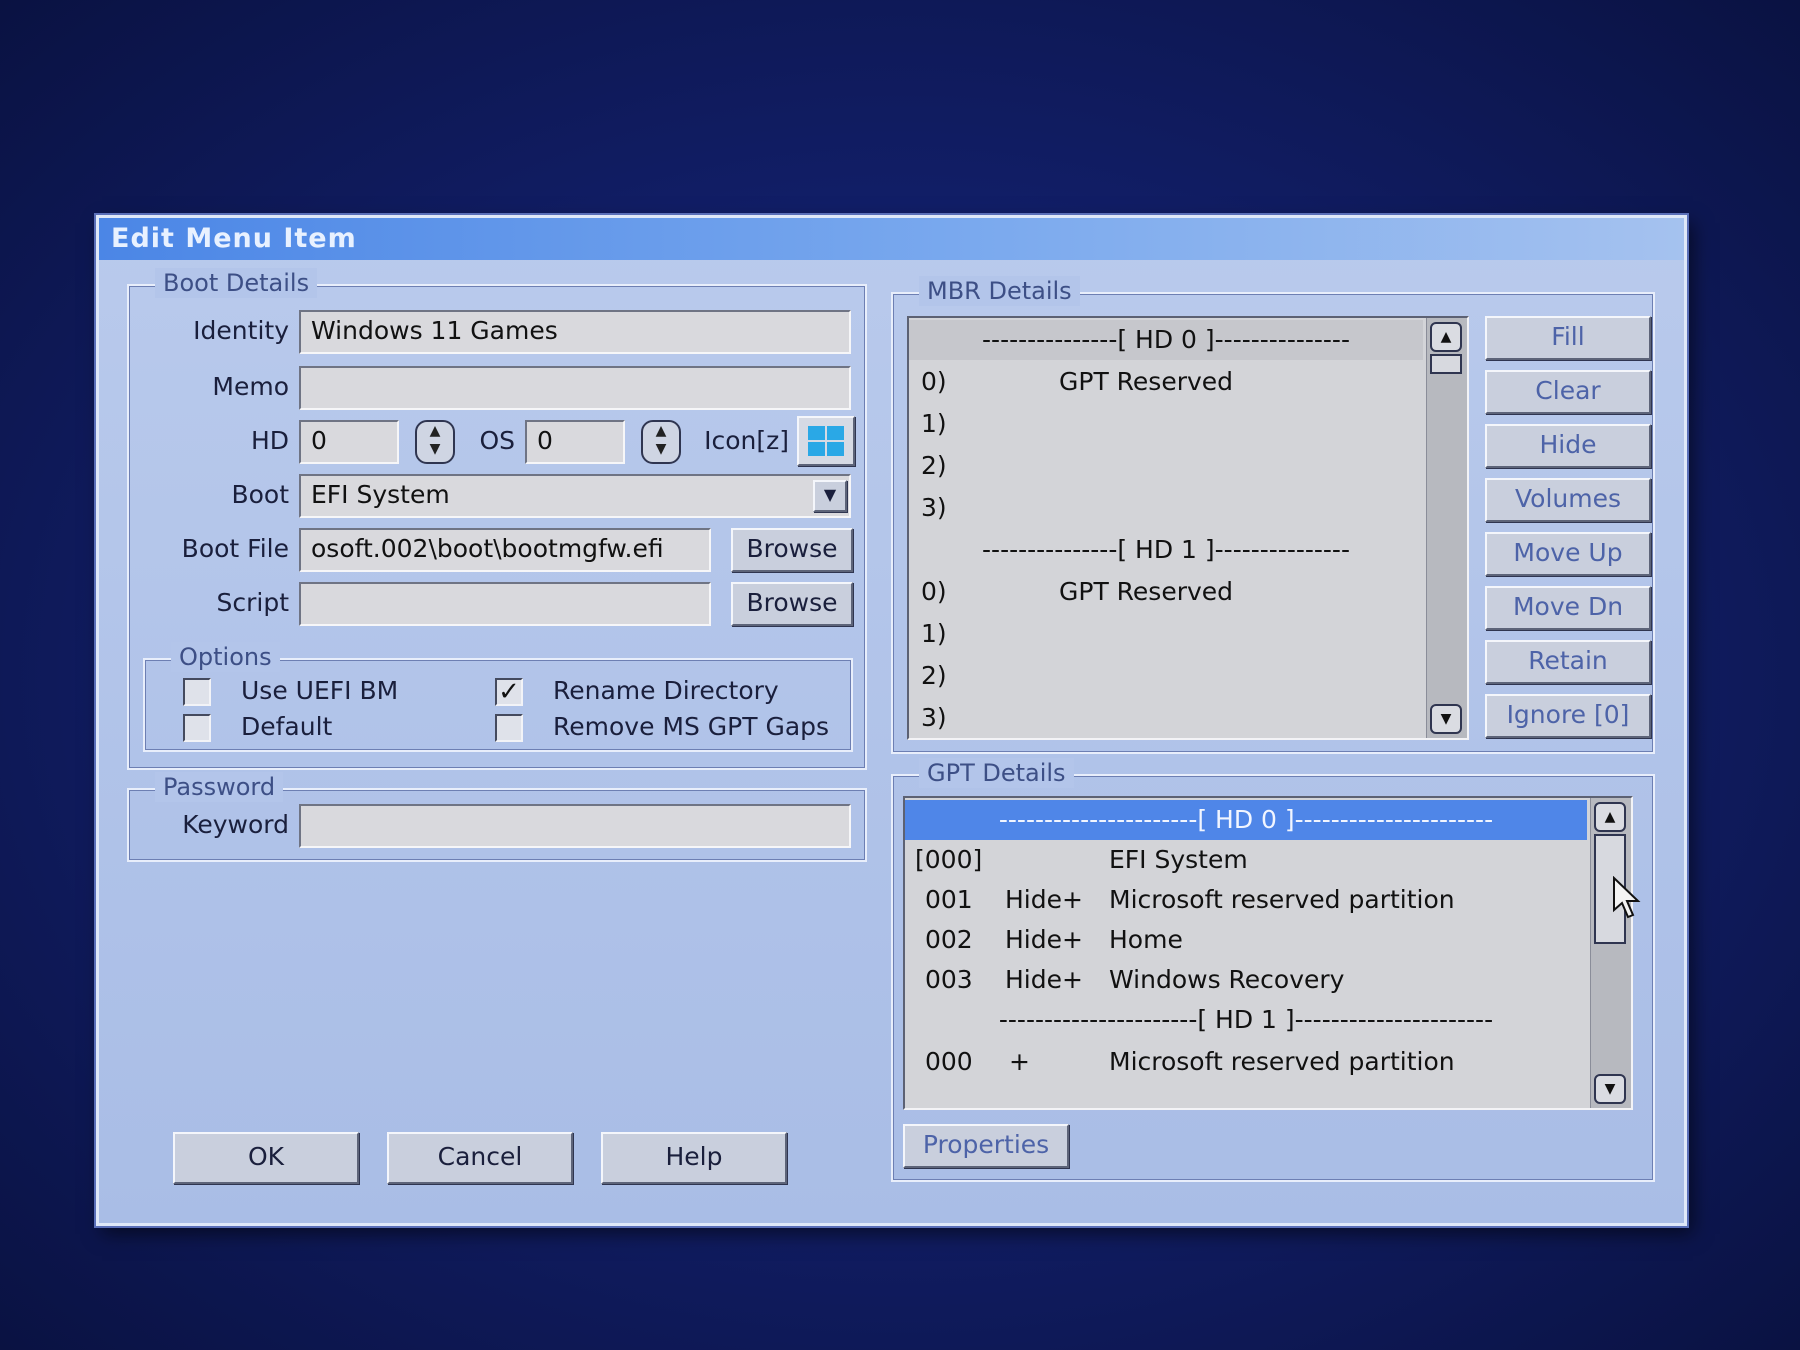 The image size is (1800, 1350). Describe the element at coordinates (435, 442) in the screenshot. I see `hd-spinner: ▲ ▼` at that location.